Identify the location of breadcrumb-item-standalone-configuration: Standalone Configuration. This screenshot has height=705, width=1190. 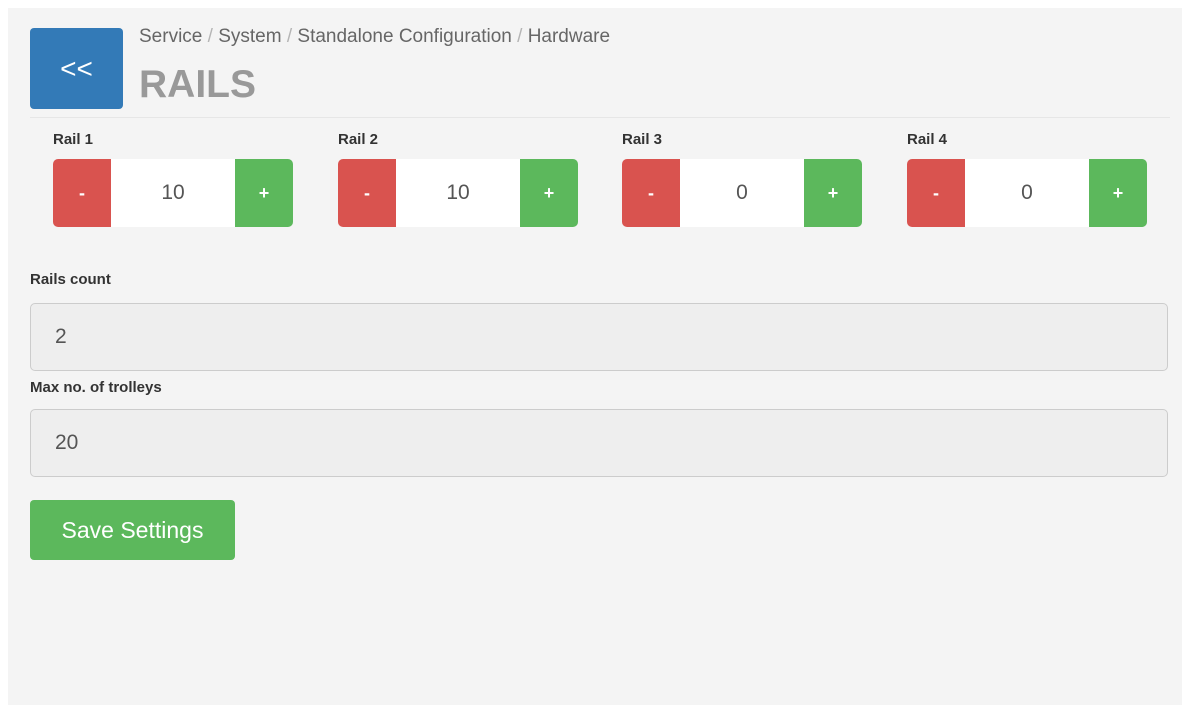
(404, 36).